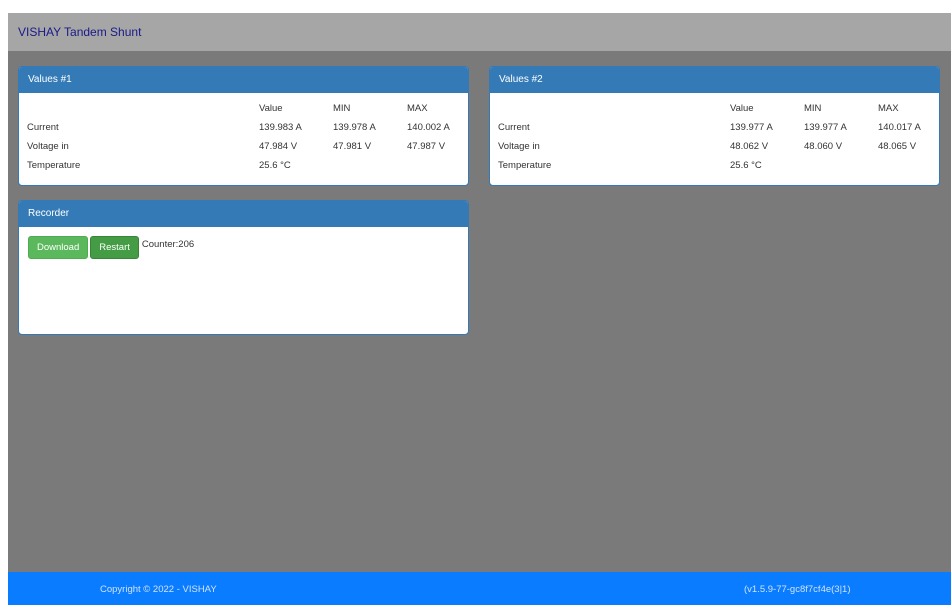  I want to click on table-row: Voltage in 47.984 V 47.981 V 47.987 V, so click(243, 146).